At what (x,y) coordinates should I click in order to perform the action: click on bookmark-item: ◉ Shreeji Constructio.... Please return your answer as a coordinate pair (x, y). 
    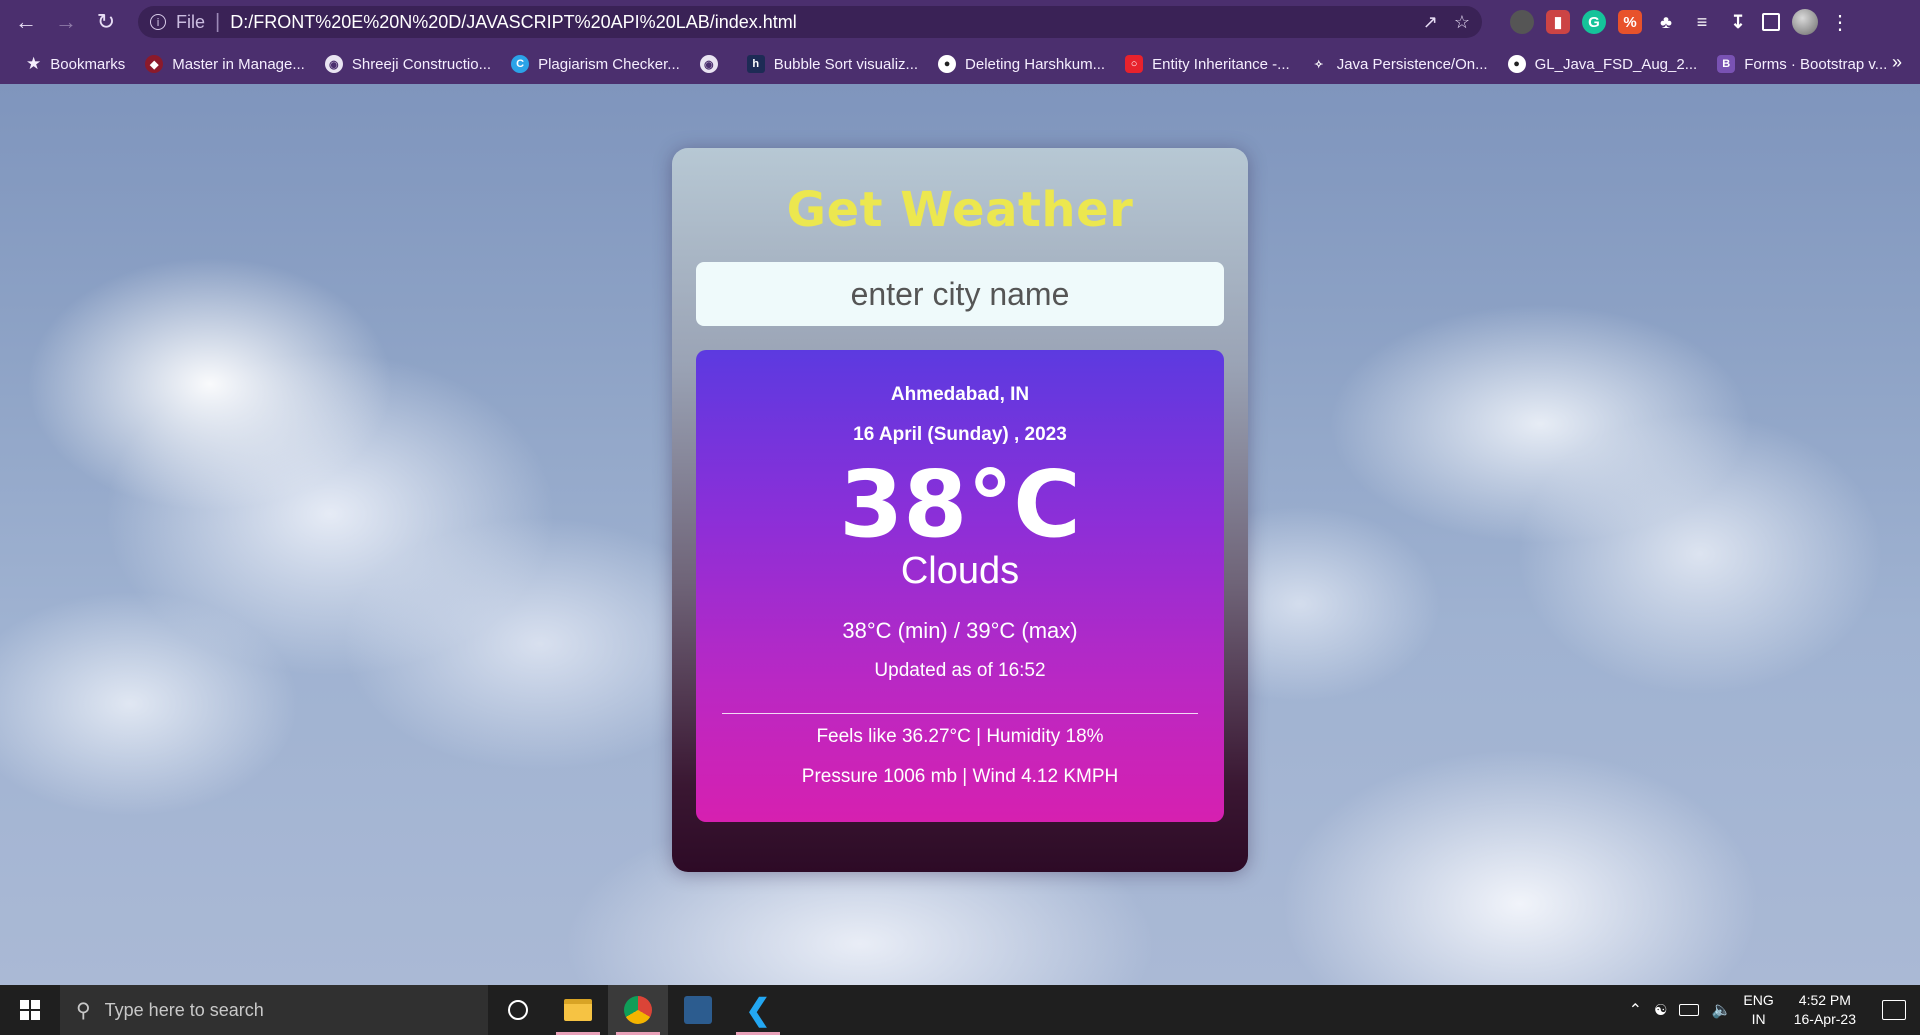
    Looking at the image, I should click on (408, 64).